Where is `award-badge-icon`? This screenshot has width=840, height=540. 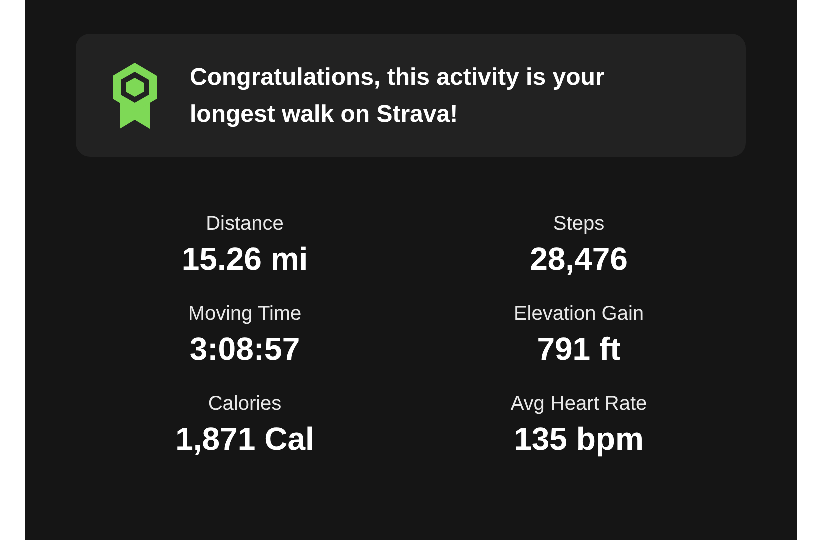 award-badge-icon is located at coordinates (135, 95).